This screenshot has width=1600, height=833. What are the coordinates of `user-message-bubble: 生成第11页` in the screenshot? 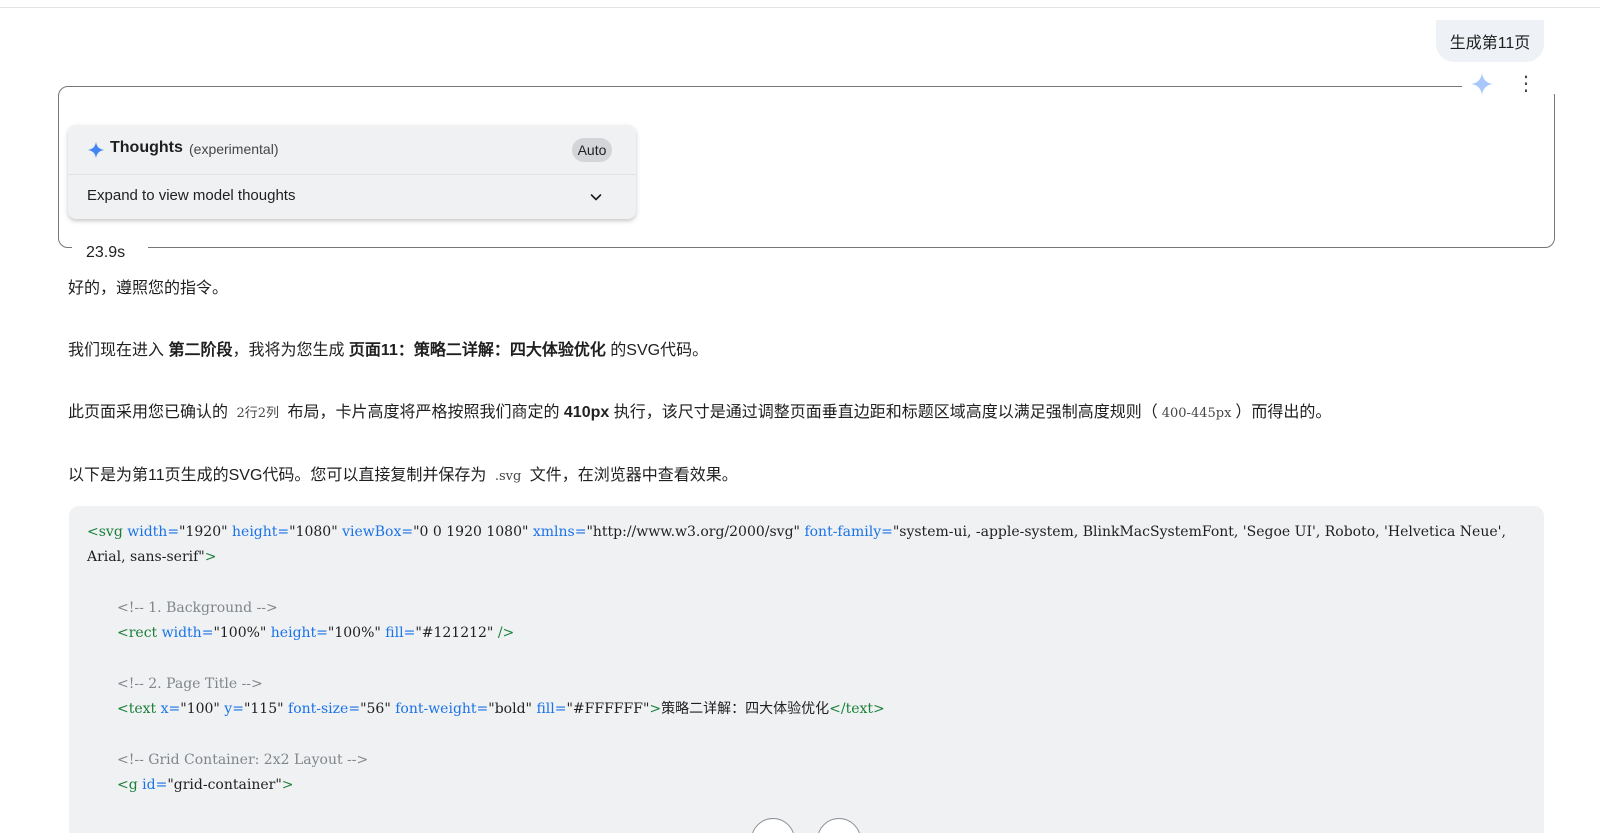 It's located at (1490, 41).